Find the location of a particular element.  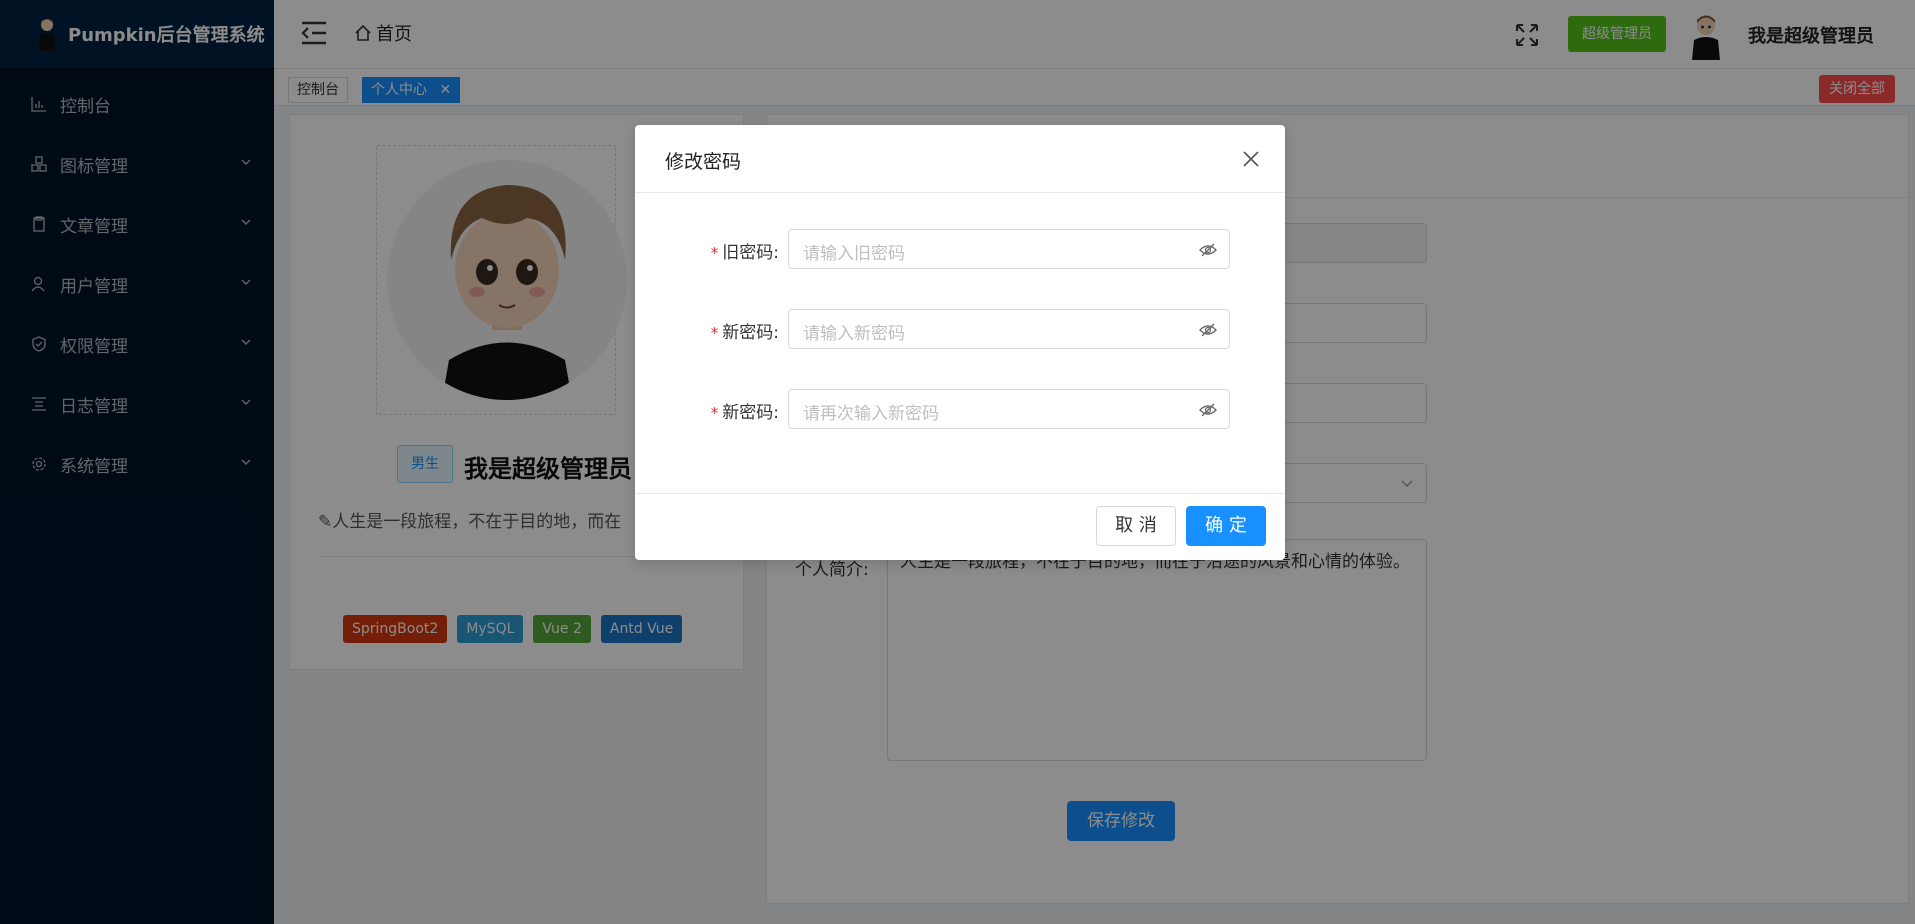

form-row-new-password: * 新密码: 请输入新密码 is located at coordinates (960, 329).